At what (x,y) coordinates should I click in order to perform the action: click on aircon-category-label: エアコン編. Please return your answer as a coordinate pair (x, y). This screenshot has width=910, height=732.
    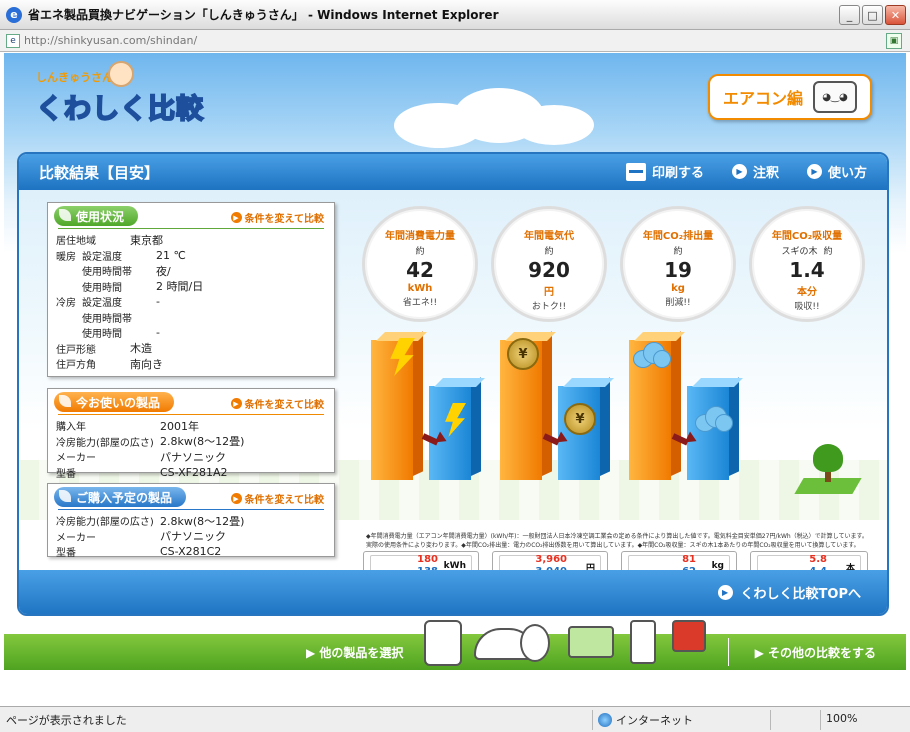
    Looking at the image, I should click on (762, 98).